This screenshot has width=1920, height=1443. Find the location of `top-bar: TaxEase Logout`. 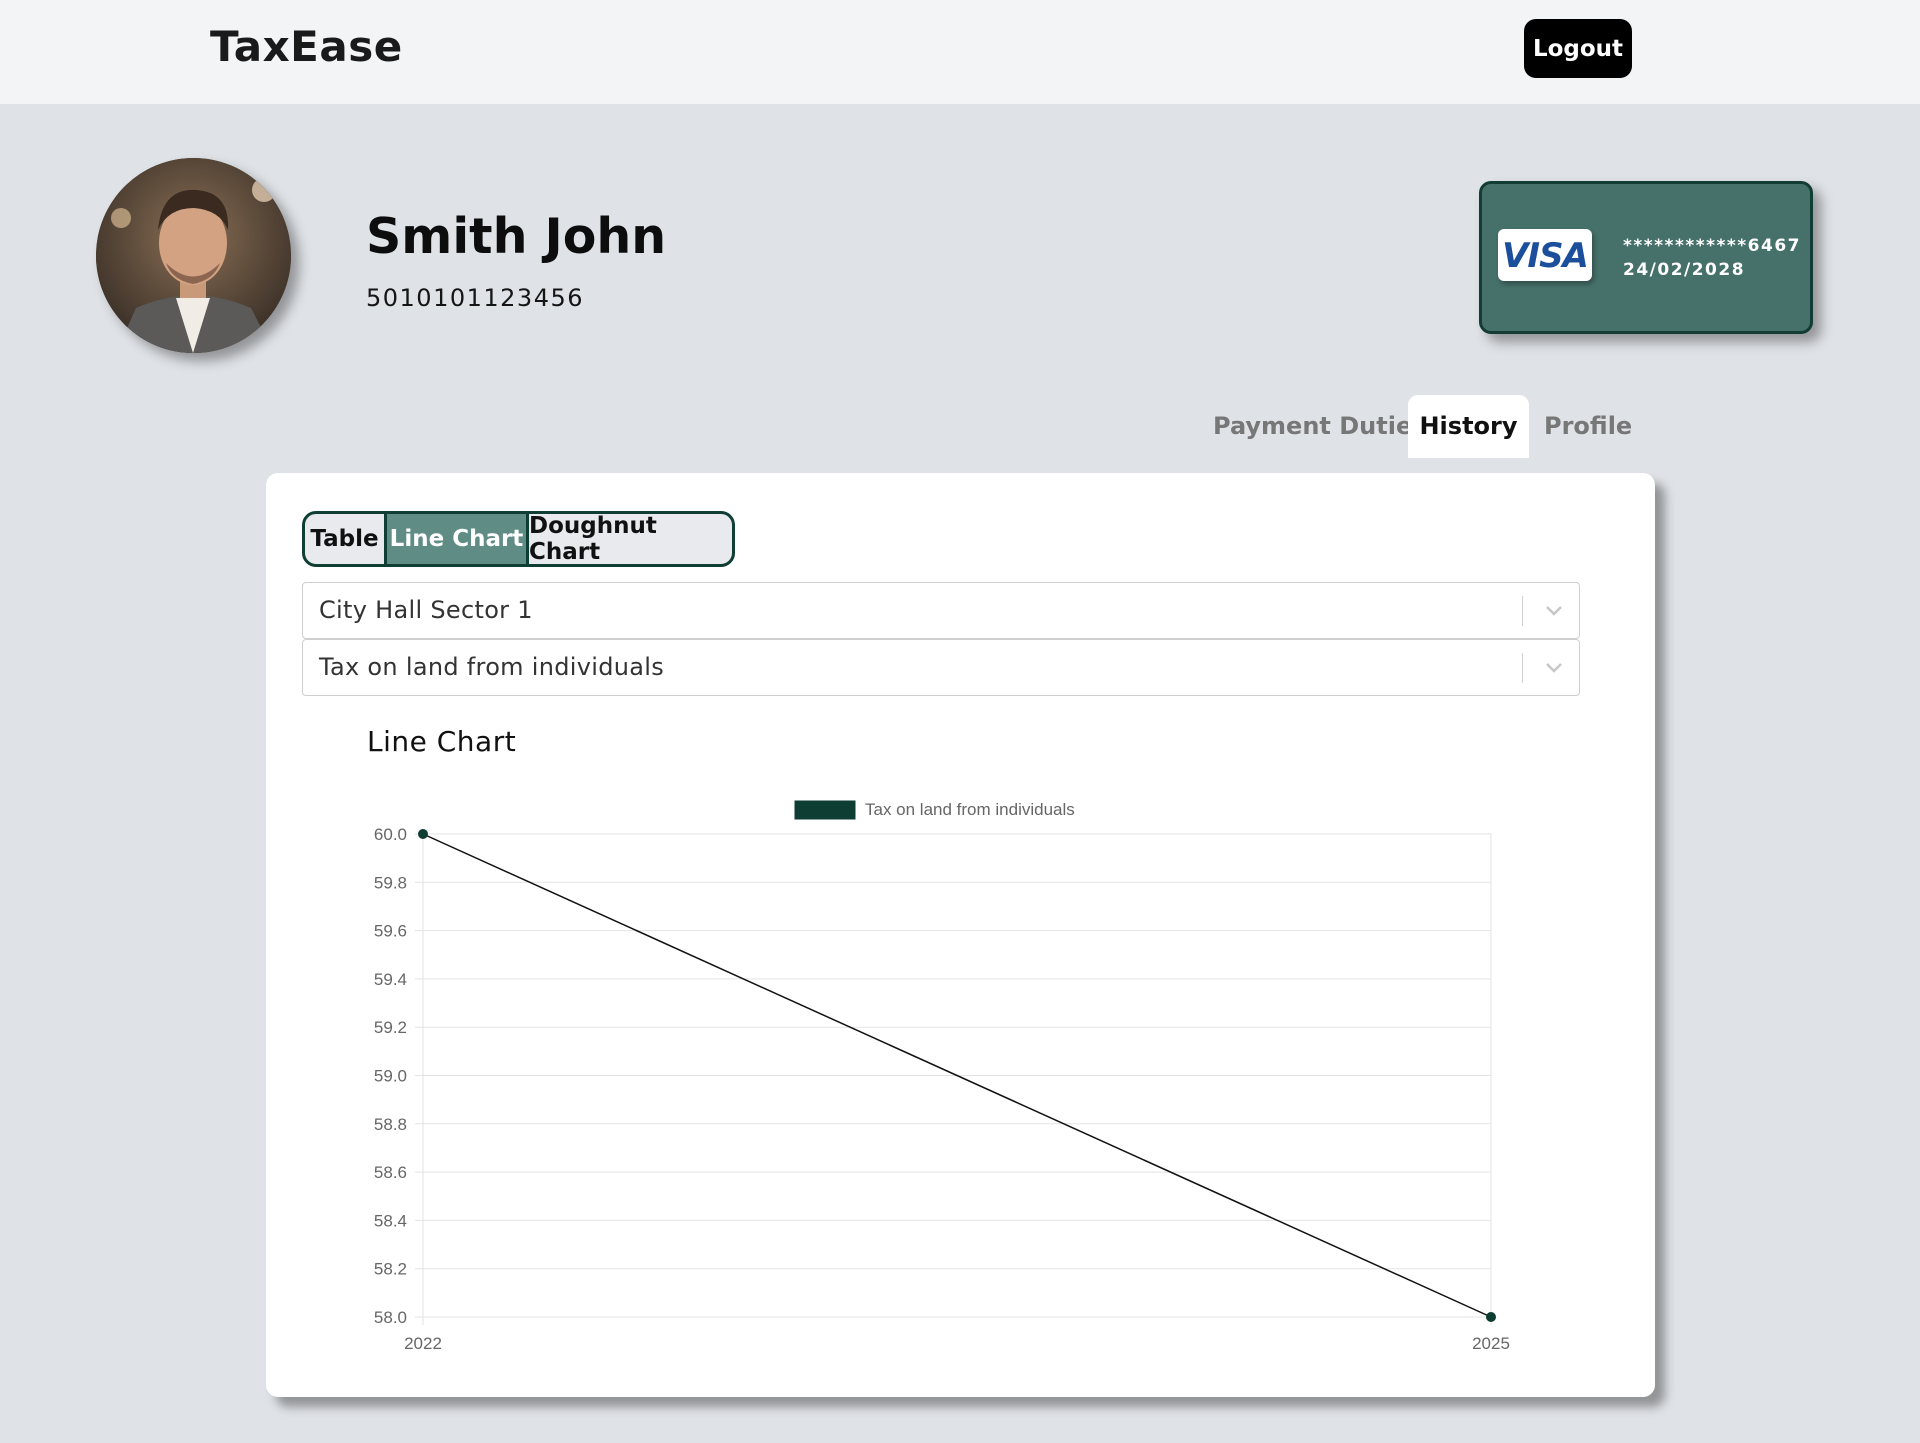

top-bar: TaxEase Logout is located at coordinates (960, 52).